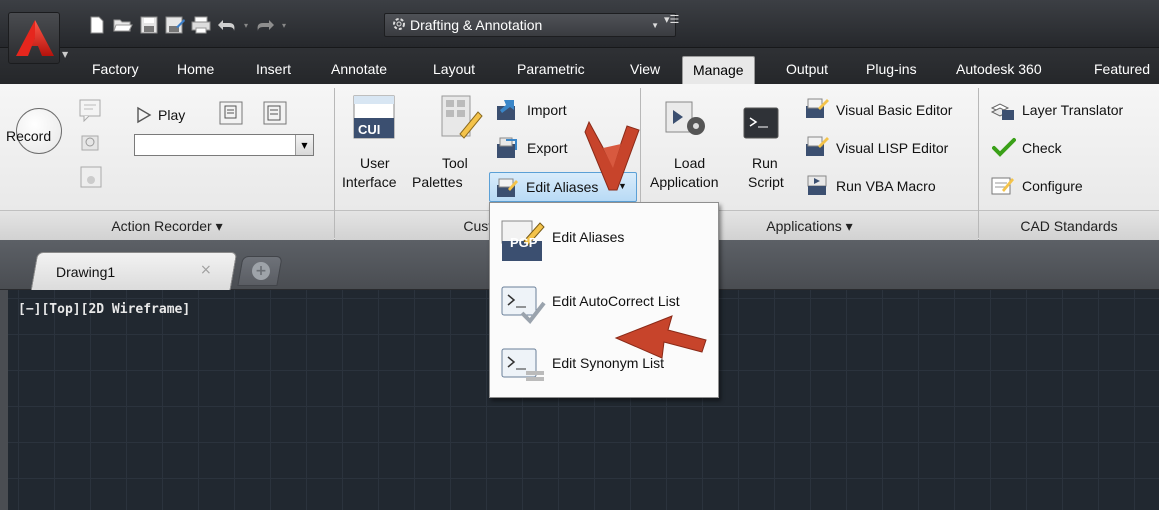 This screenshot has width=1159, height=510. What do you see at coordinates (689, 163) in the screenshot?
I see `load-application-label-line1: Load` at bounding box center [689, 163].